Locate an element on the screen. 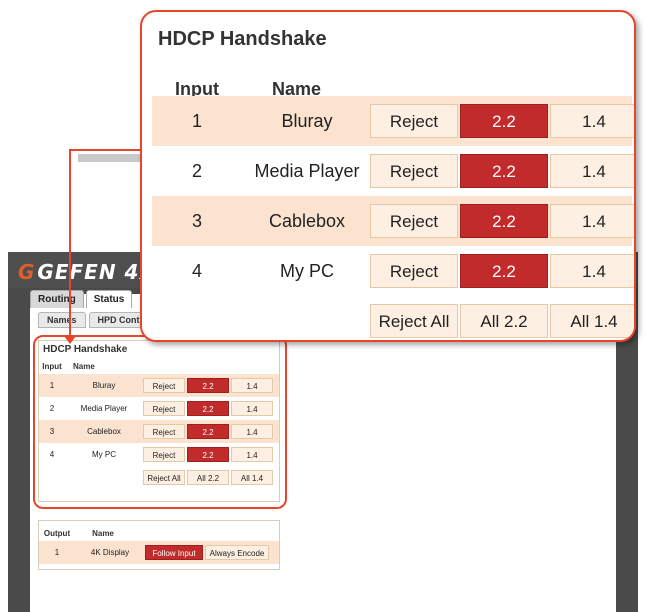 Image resolution: width=646 pixels, height=612 pixels. table-row: 4 My PC Reject 2.2 1.4 is located at coordinates (393, 271).